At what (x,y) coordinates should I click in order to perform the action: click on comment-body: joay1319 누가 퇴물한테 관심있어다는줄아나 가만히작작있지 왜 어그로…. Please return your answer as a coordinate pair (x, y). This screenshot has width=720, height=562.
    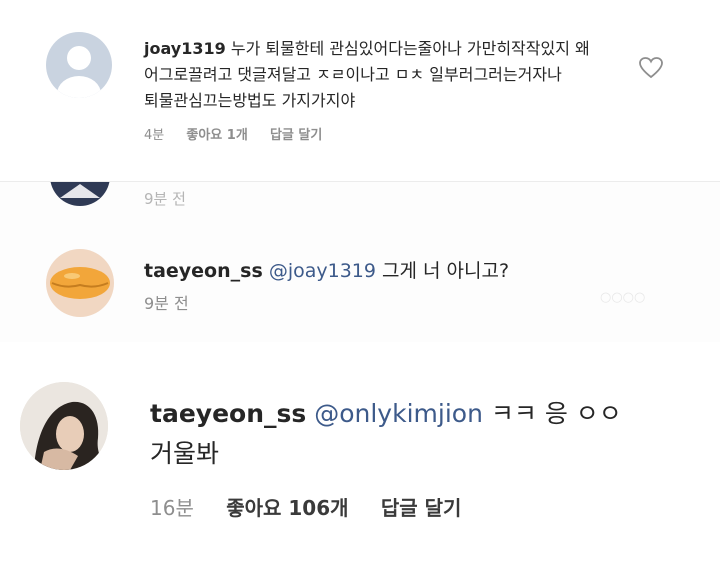
    Looking at the image, I should click on (379, 75).